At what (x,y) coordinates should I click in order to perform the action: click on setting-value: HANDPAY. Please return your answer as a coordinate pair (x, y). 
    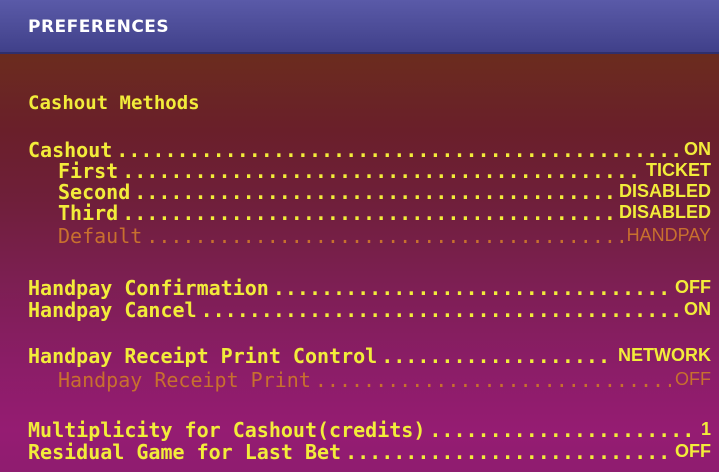
    Looking at the image, I should click on (668, 235).